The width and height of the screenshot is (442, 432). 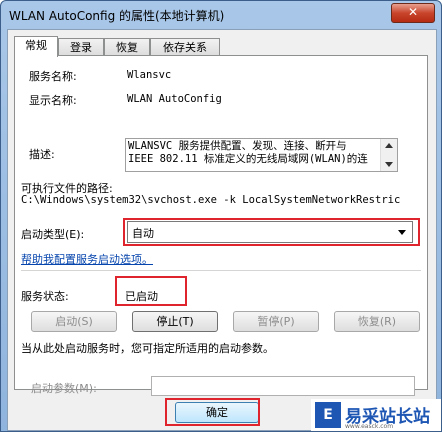 What do you see at coordinates (185, 47) in the screenshot?
I see `tab-dependencies: 依存关系` at bounding box center [185, 47].